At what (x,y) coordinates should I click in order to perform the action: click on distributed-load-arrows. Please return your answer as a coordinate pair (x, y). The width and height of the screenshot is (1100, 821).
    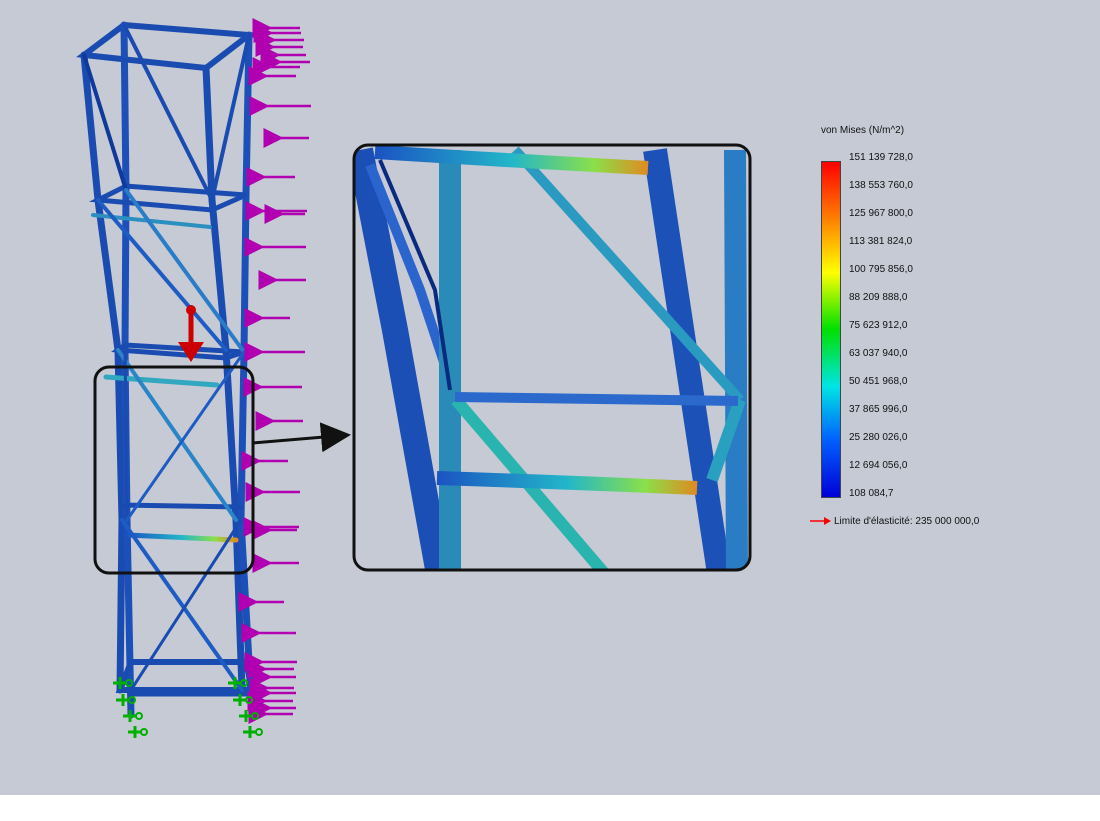
    Looking at the image, I should click on (274, 371).